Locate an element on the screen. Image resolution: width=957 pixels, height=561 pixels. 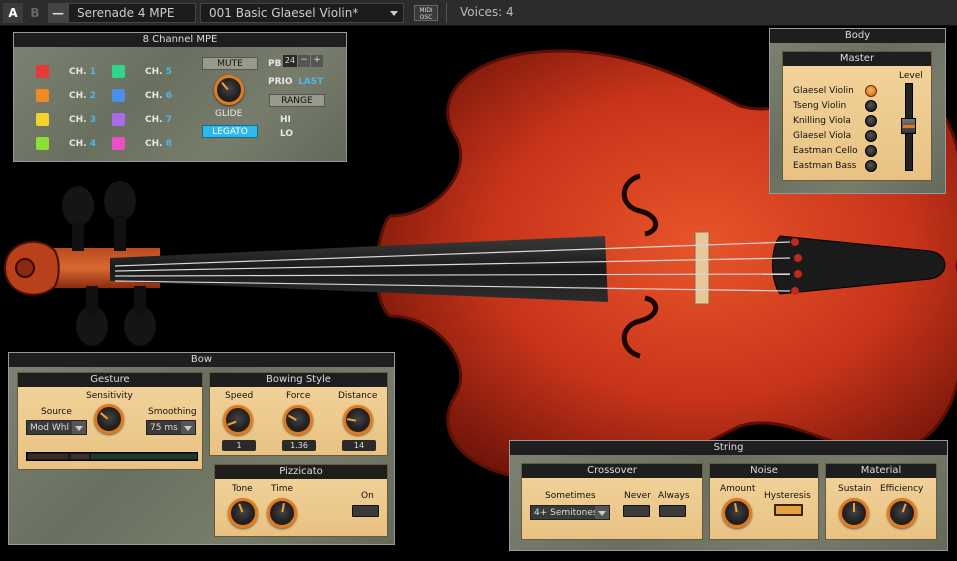
prio-label: PRIO is located at coordinates (280, 82).